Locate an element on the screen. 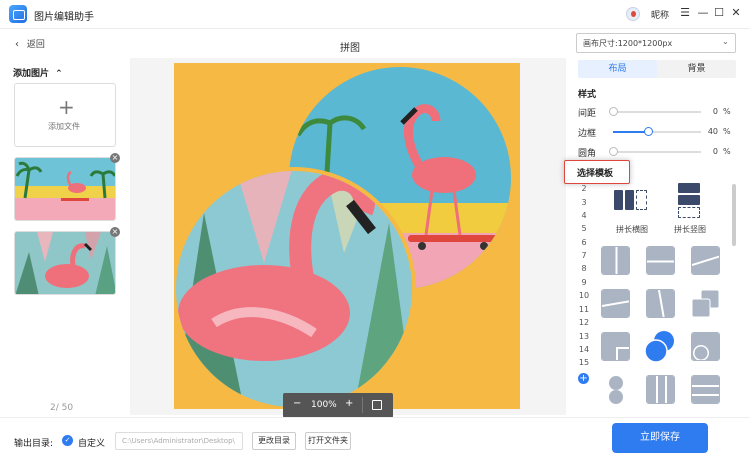 This screenshot has height=465, width=750. template-split-diagonal is located at coordinates (705, 260).